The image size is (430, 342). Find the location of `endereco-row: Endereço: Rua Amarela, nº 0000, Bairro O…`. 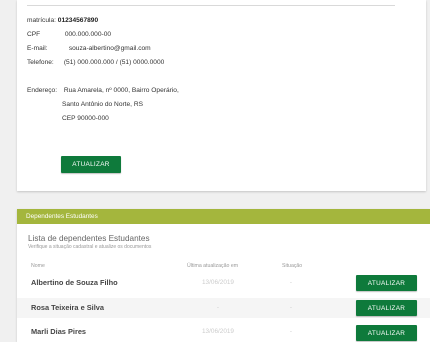

endereco-row: Endereço: Rua Amarela, nº 0000, Bairro O… is located at coordinates (103, 90).